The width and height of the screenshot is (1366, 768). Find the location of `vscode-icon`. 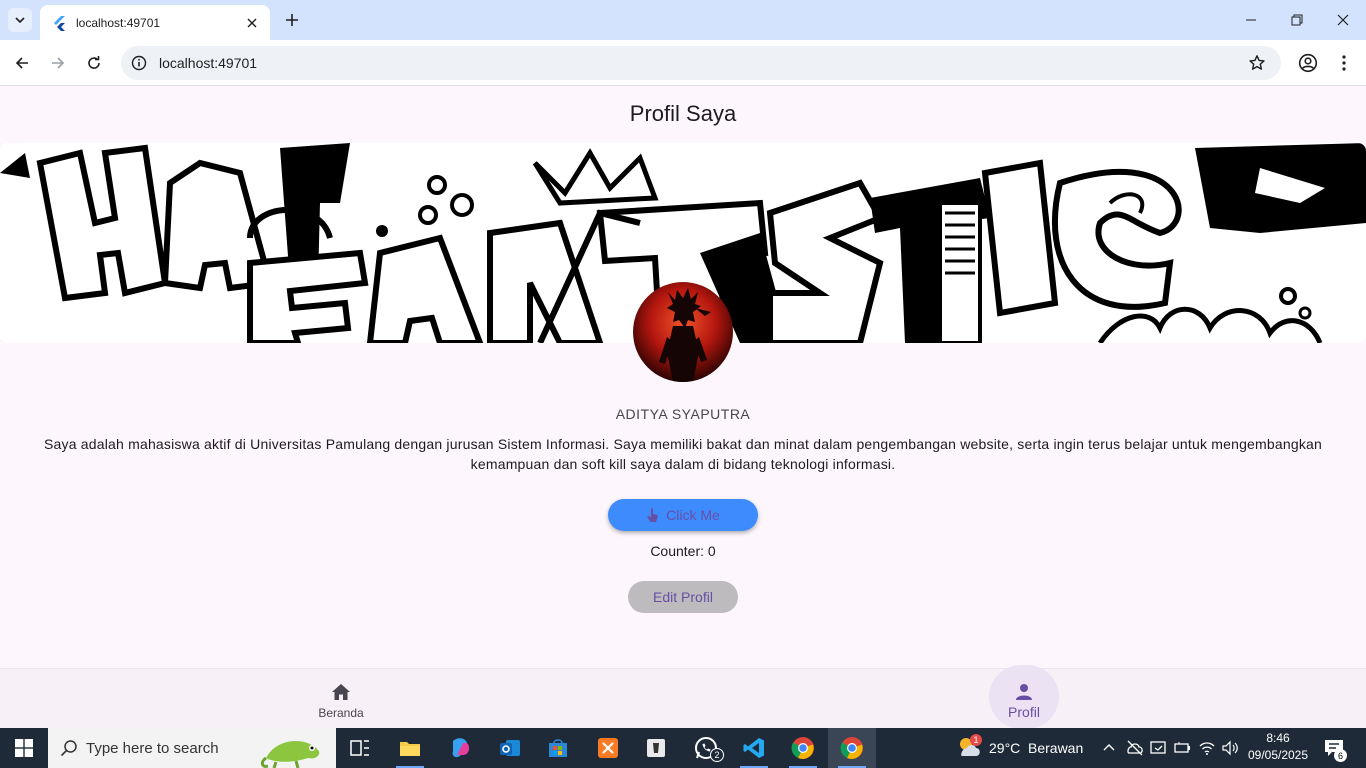

vscode-icon is located at coordinates (753, 748).